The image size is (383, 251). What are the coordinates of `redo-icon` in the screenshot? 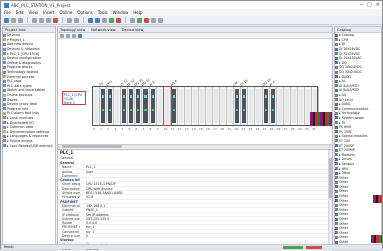 It's located at (76, 20).